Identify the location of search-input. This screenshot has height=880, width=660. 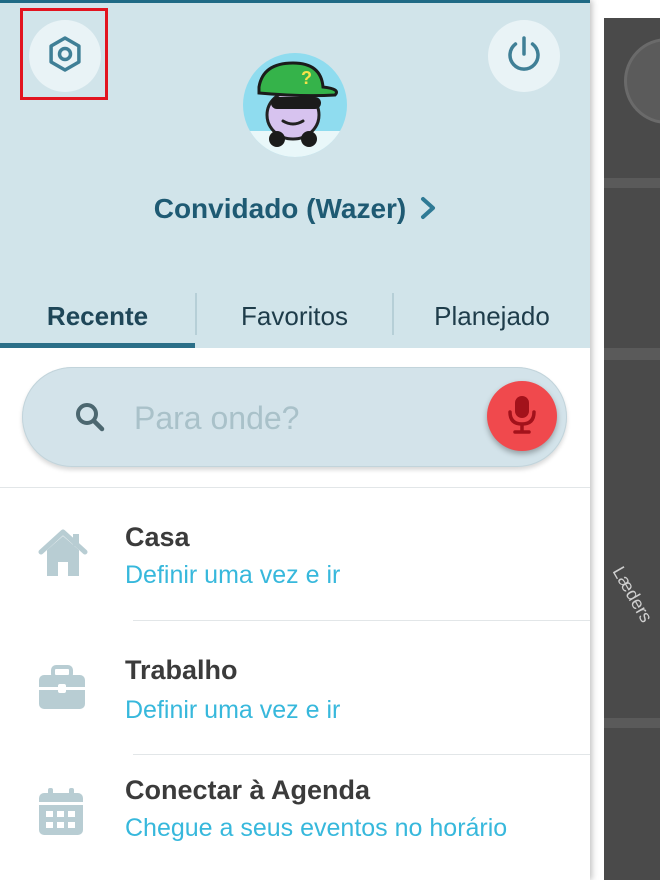
(314, 418).